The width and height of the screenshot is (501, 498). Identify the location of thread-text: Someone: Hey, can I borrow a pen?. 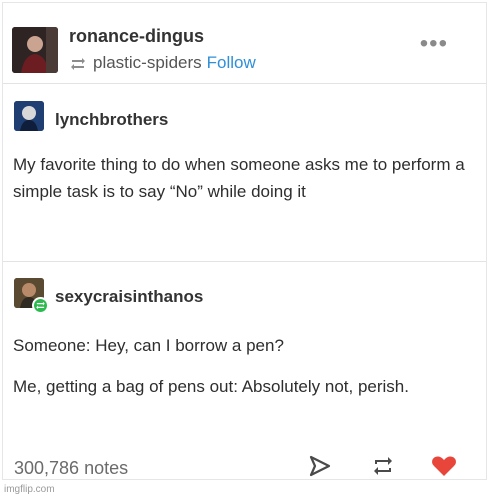
(148, 345).